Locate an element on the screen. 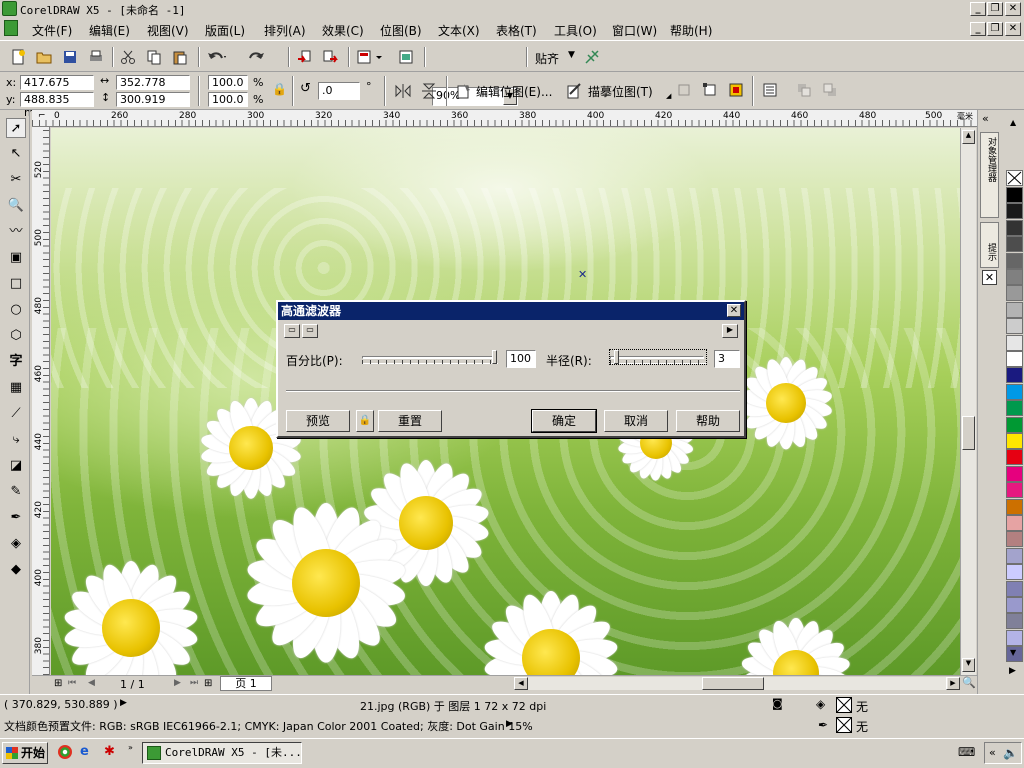 The width and height of the screenshot is (1024, 768). close-button: ✕ is located at coordinates (1013, 9).